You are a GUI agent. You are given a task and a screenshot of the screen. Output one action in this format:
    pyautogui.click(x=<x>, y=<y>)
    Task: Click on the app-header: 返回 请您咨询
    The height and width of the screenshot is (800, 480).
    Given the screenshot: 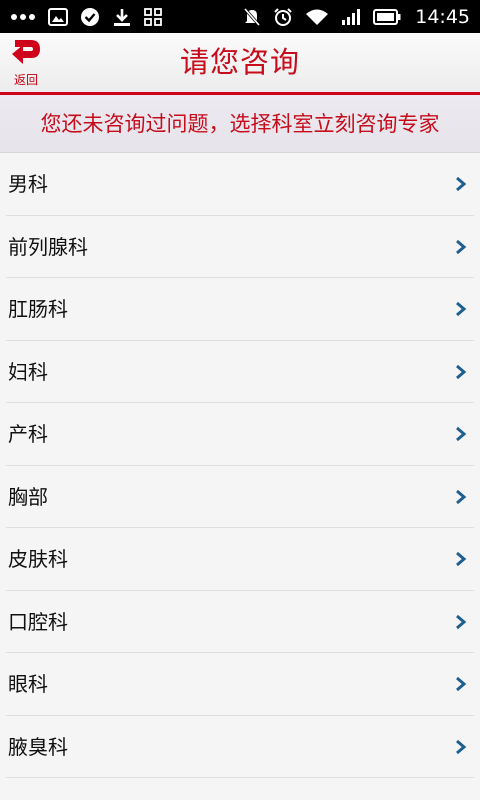 What is the action you would take?
    pyautogui.click(x=240, y=62)
    